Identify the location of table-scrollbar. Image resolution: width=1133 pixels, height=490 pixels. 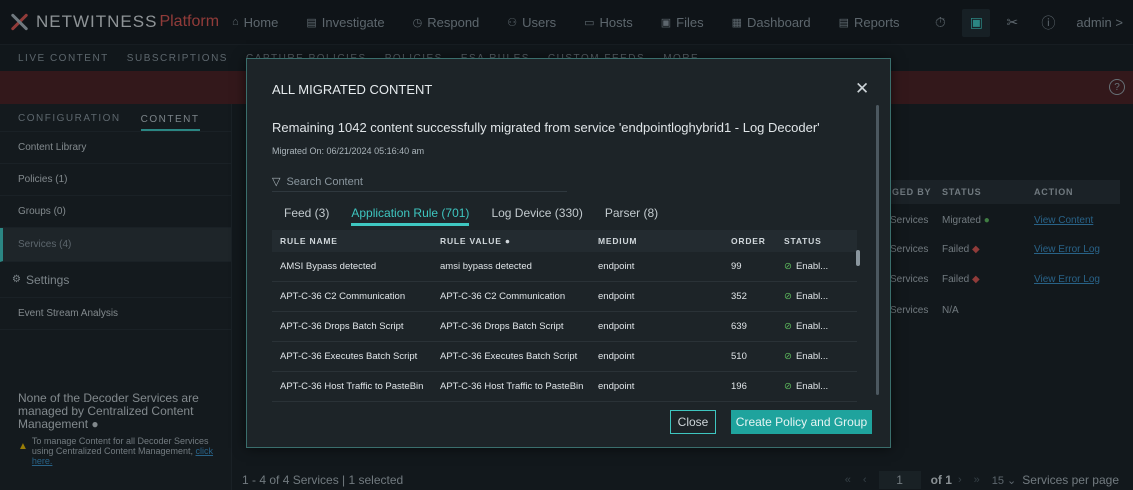
(858, 258).